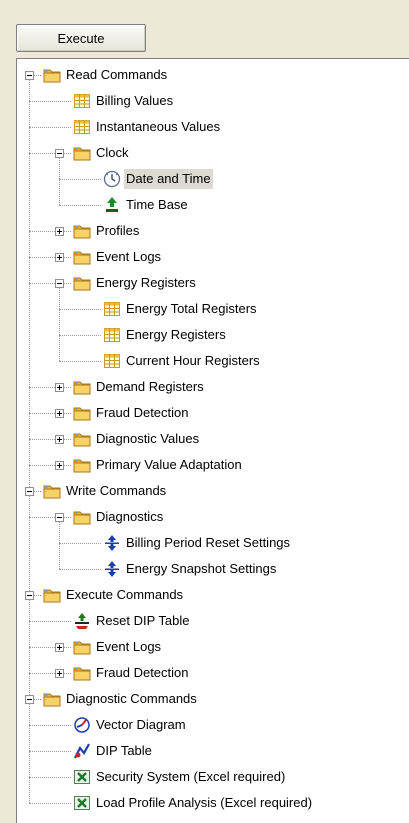 This screenshot has height=823, width=409. I want to click on tree-folder-label: Demand Registers, so click(150, 387).